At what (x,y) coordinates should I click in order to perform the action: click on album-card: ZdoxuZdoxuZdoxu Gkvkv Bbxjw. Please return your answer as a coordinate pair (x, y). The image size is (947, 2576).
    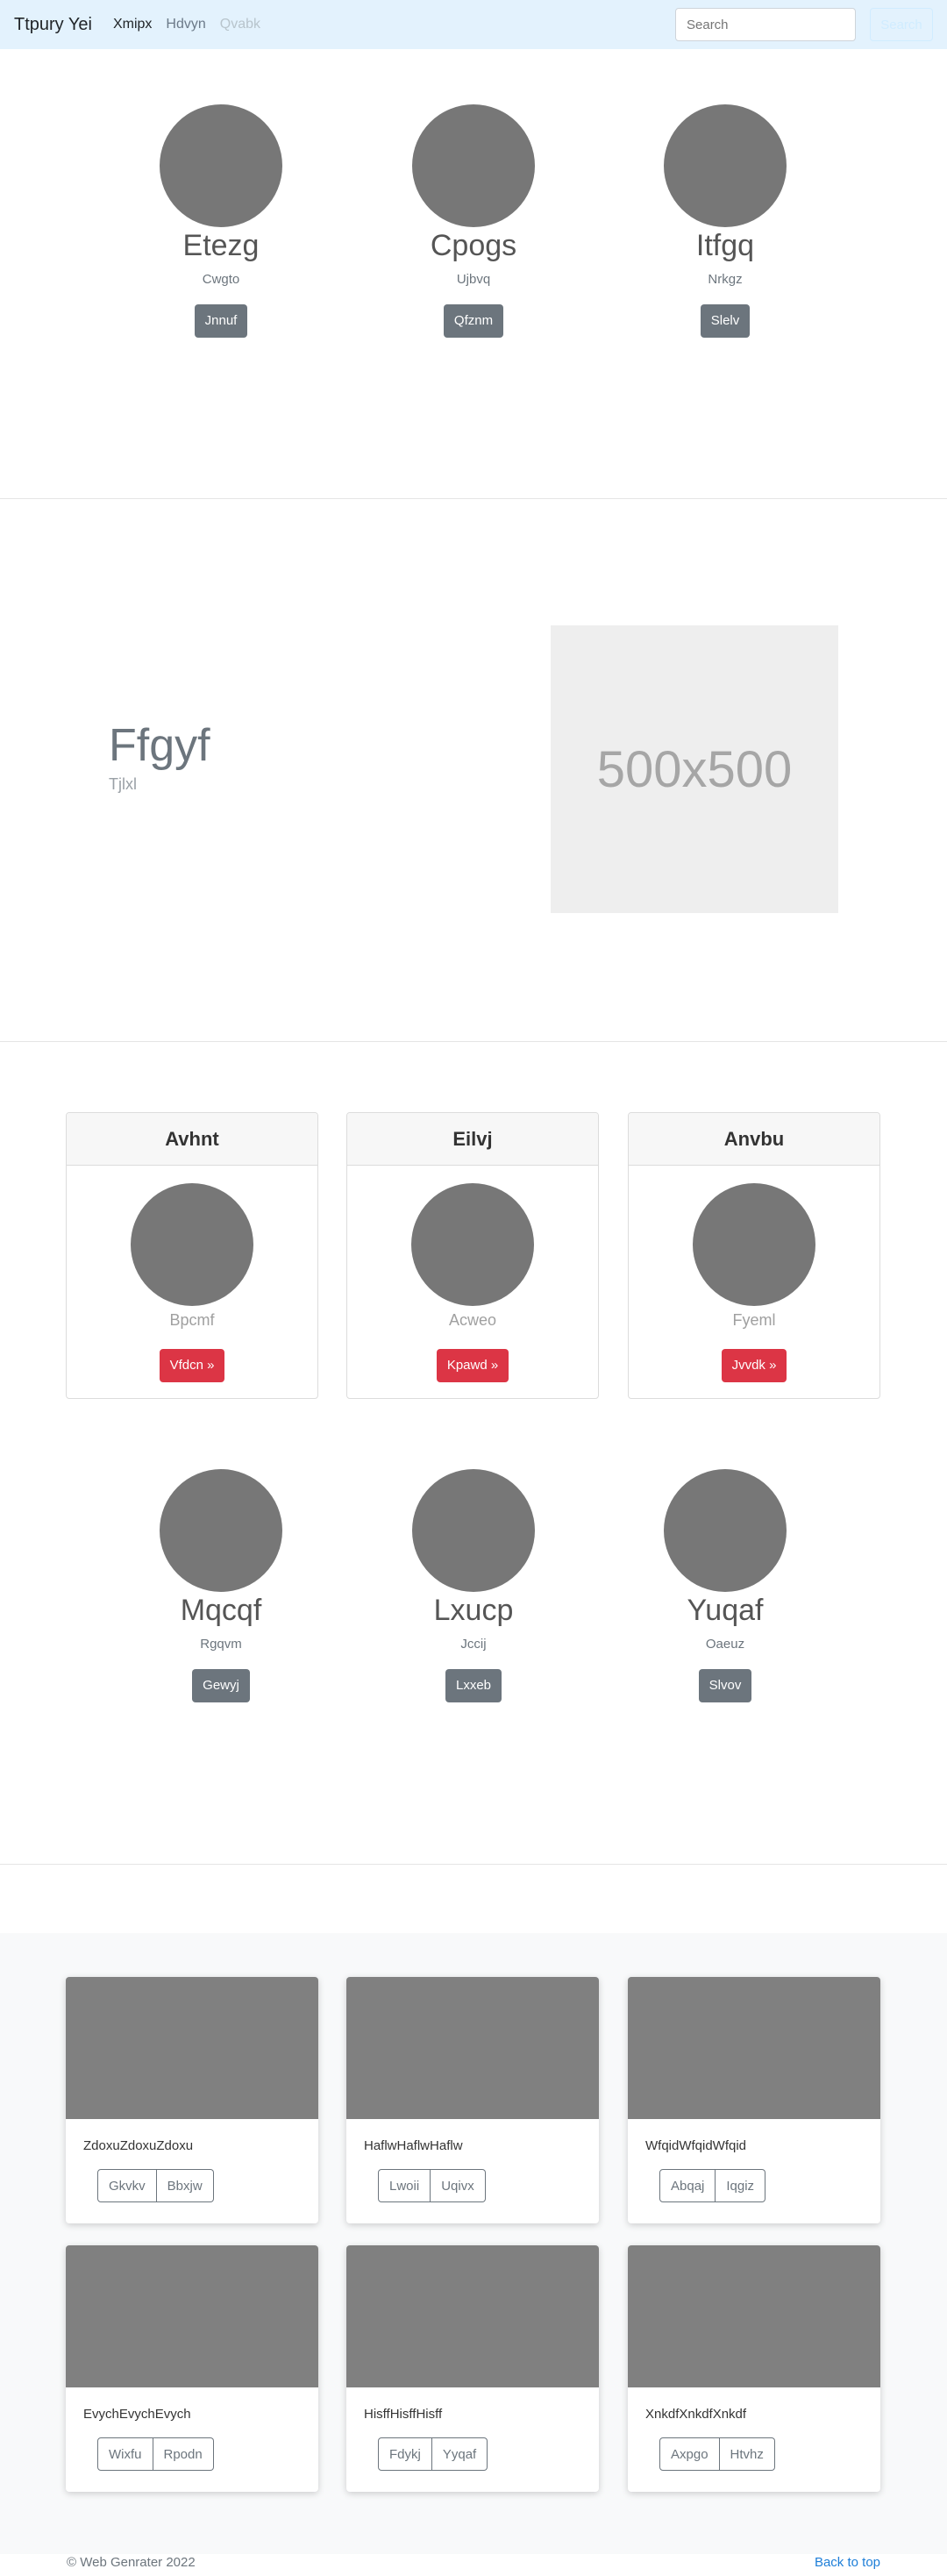
    Looking at the image, I should click on (192, 2100).